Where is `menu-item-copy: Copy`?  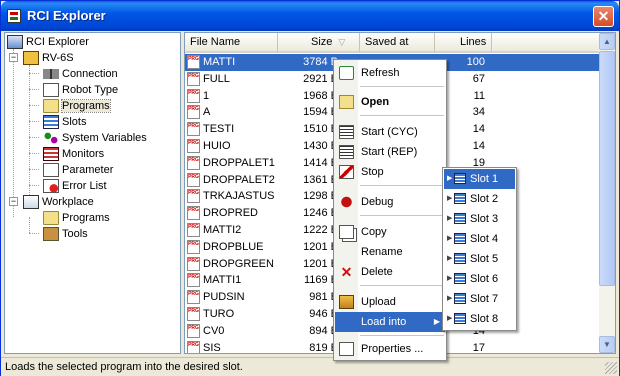 menu-item-copy: Copy is located at coordinates (390, 232).